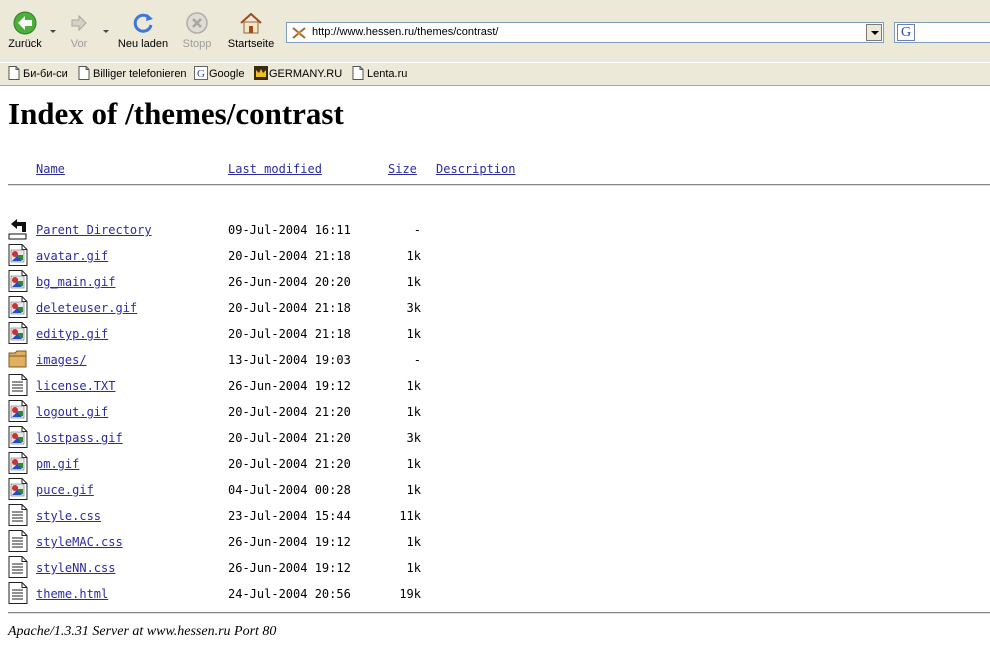  Describe the element at coordinates (79, 542) in the screenshot. I see `file-link: styleMAC.css` at that location.